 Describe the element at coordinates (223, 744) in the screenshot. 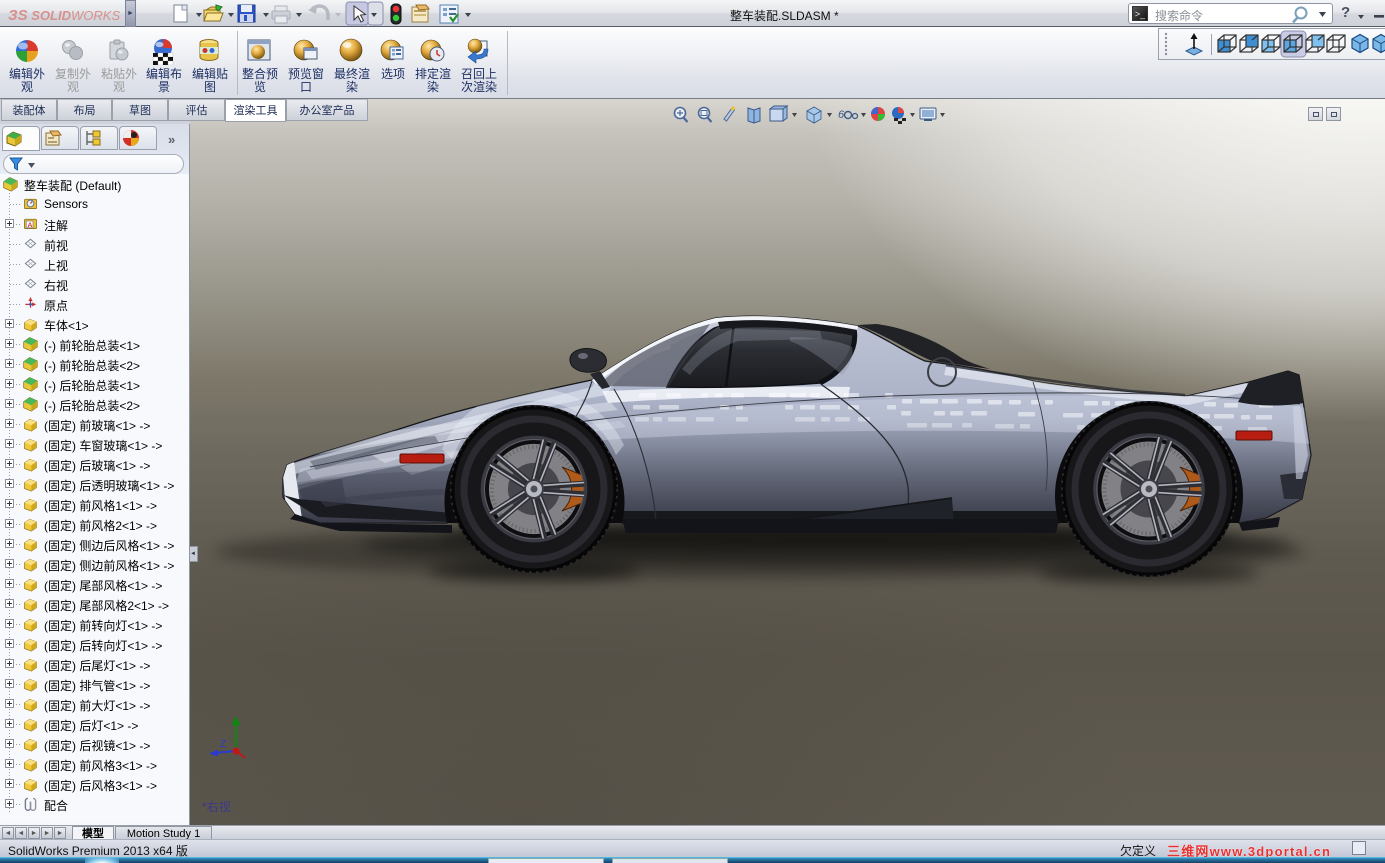

I see `svg-text: Z` at that location.